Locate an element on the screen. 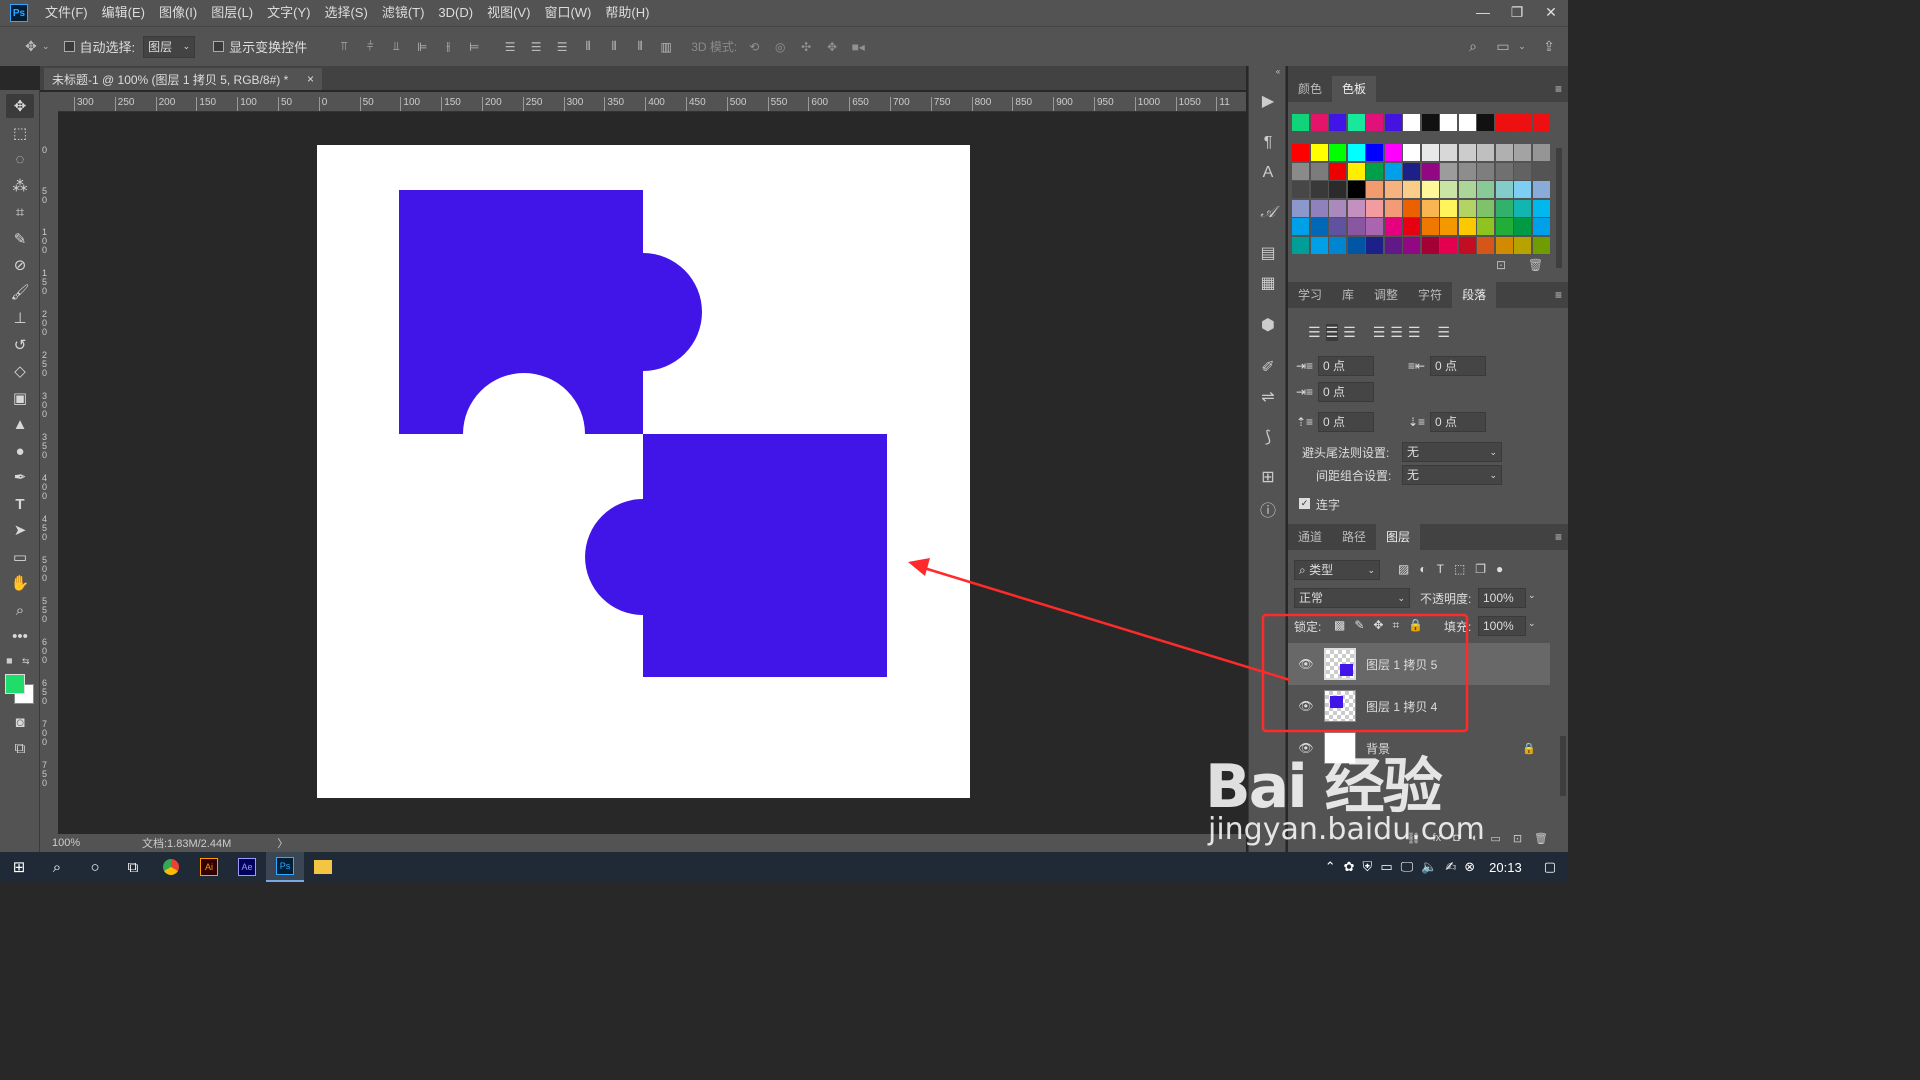  illustrator-icon: Ai is located at coordinates (209, 867).